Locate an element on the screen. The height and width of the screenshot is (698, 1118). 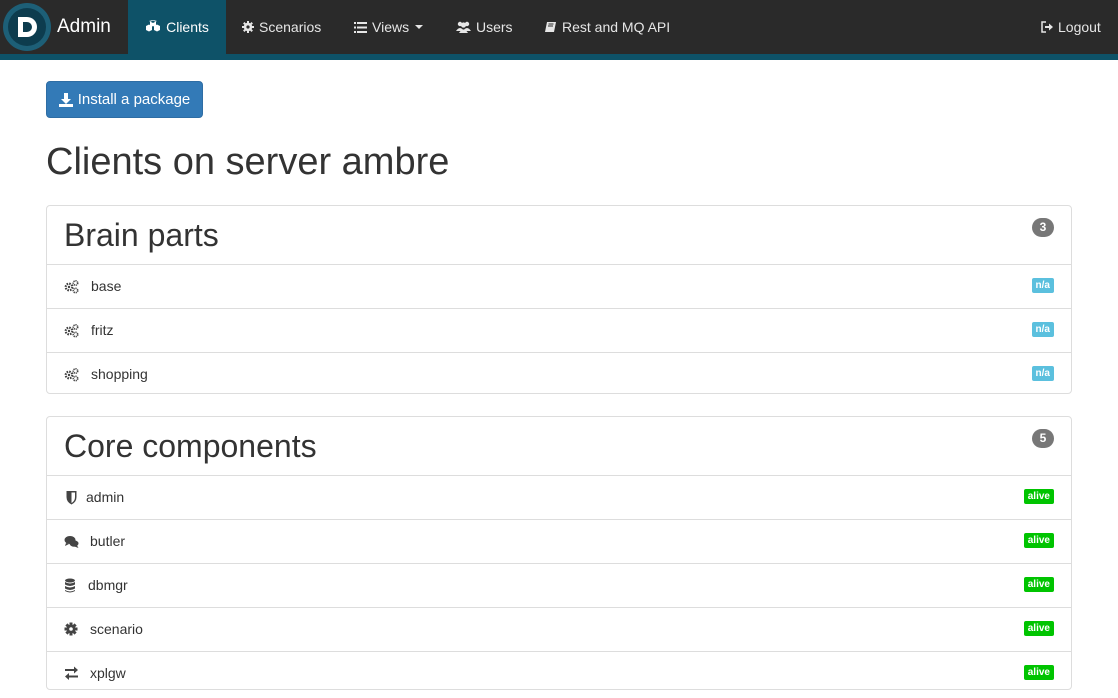
navbar-accent-stripe is located at coordinates (559, 57).